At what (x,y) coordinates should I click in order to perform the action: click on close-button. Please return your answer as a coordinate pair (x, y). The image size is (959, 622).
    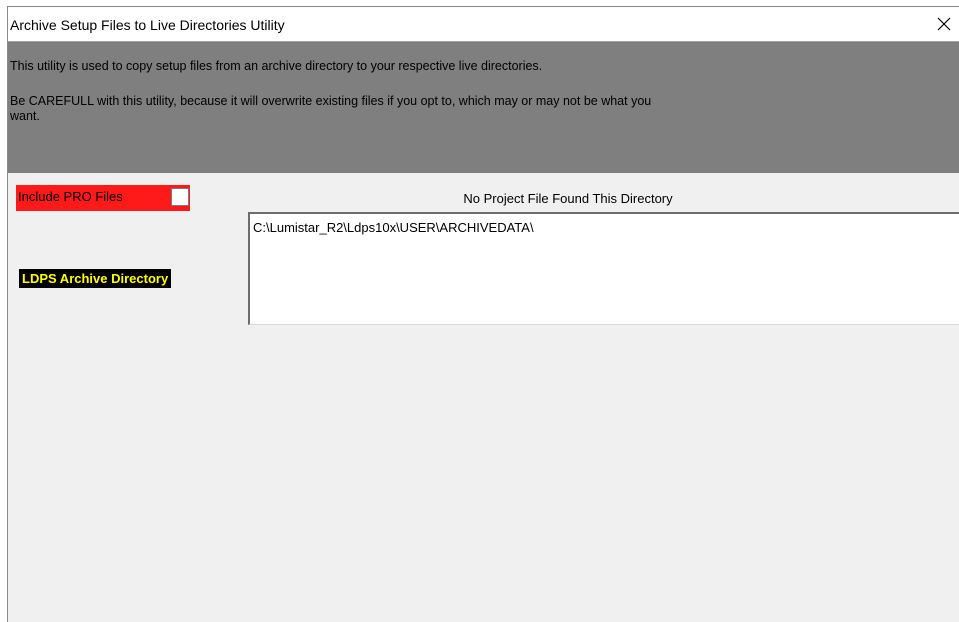
    Looking at the image, I should click on (943, 24).